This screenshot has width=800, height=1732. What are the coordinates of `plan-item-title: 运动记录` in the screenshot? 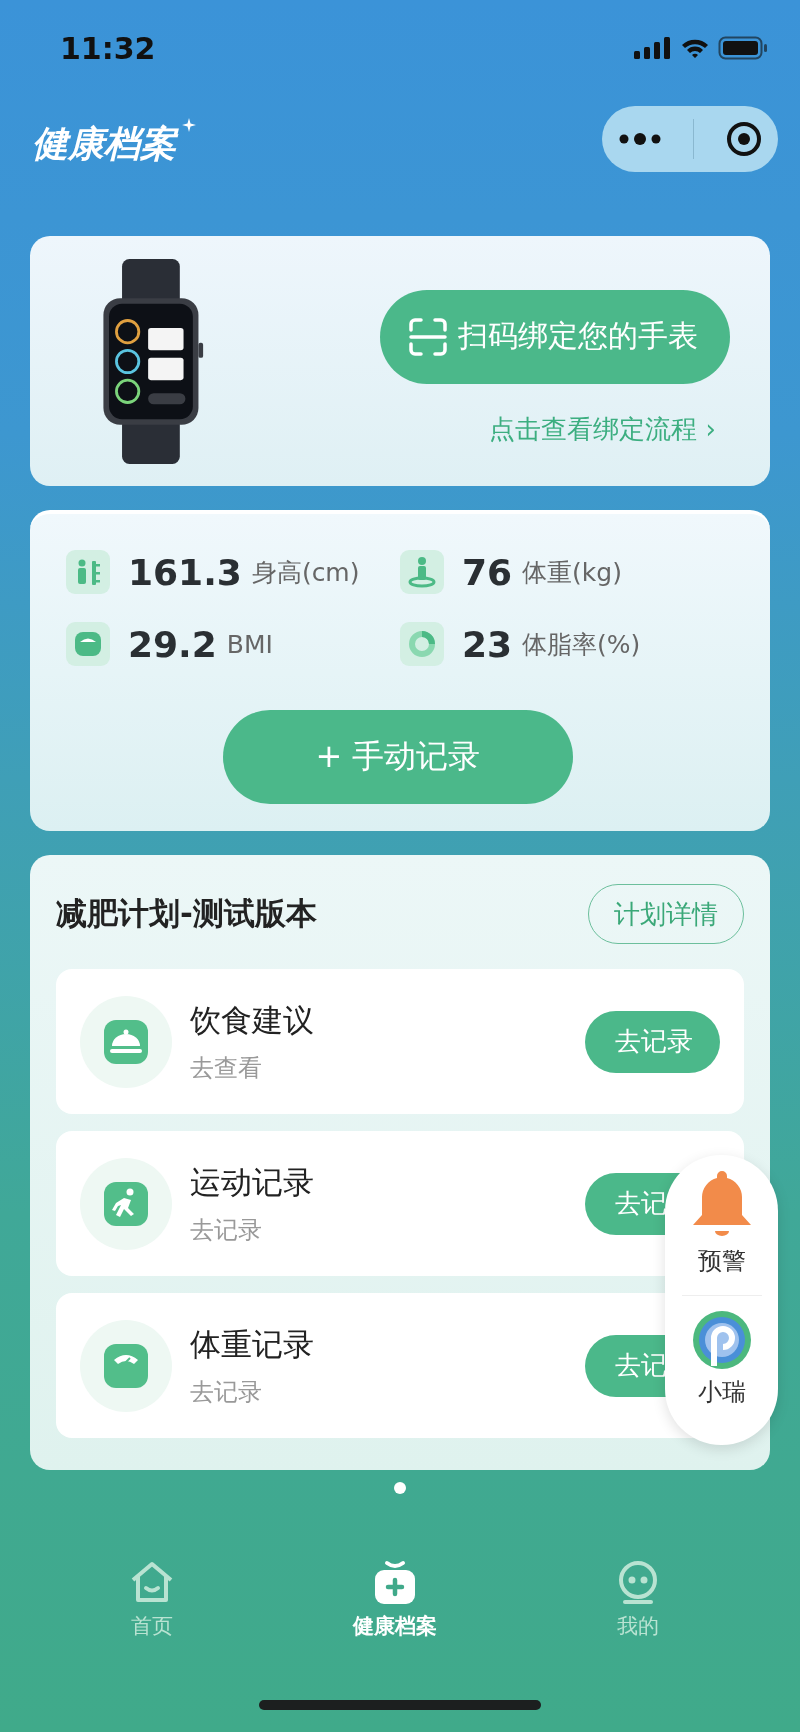 It's located at (252, 1182).